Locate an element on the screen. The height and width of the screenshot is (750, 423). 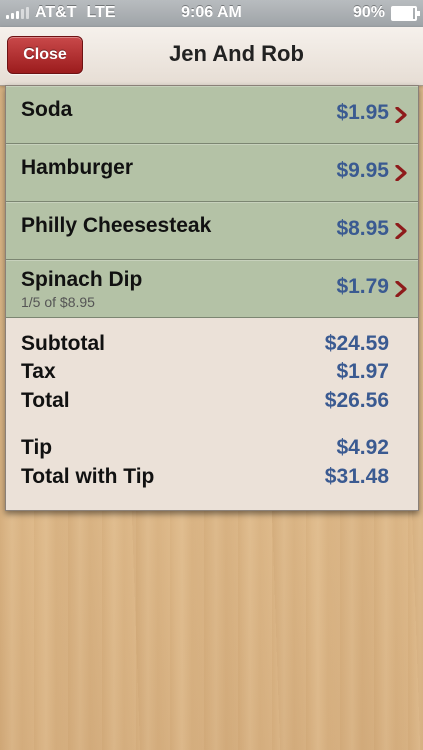
item-price: $9.95 is located at coordinates (362, 170).